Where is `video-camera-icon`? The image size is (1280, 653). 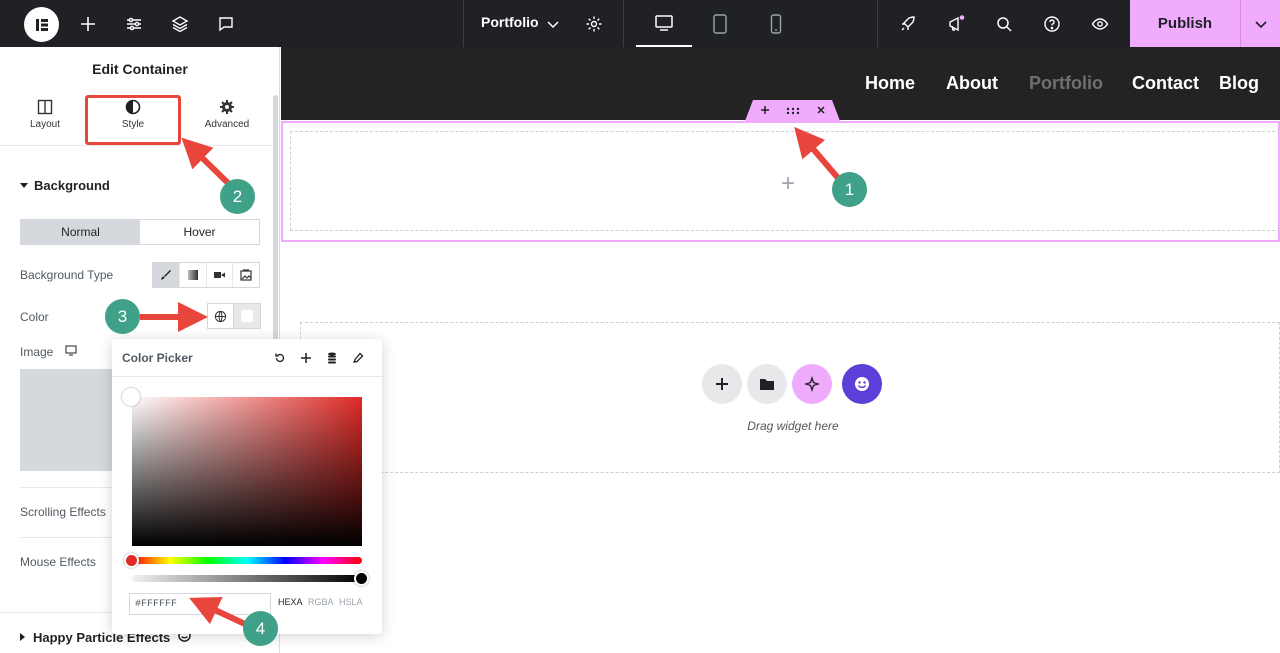
video-camera-icon is located at coordinates (220, 275).